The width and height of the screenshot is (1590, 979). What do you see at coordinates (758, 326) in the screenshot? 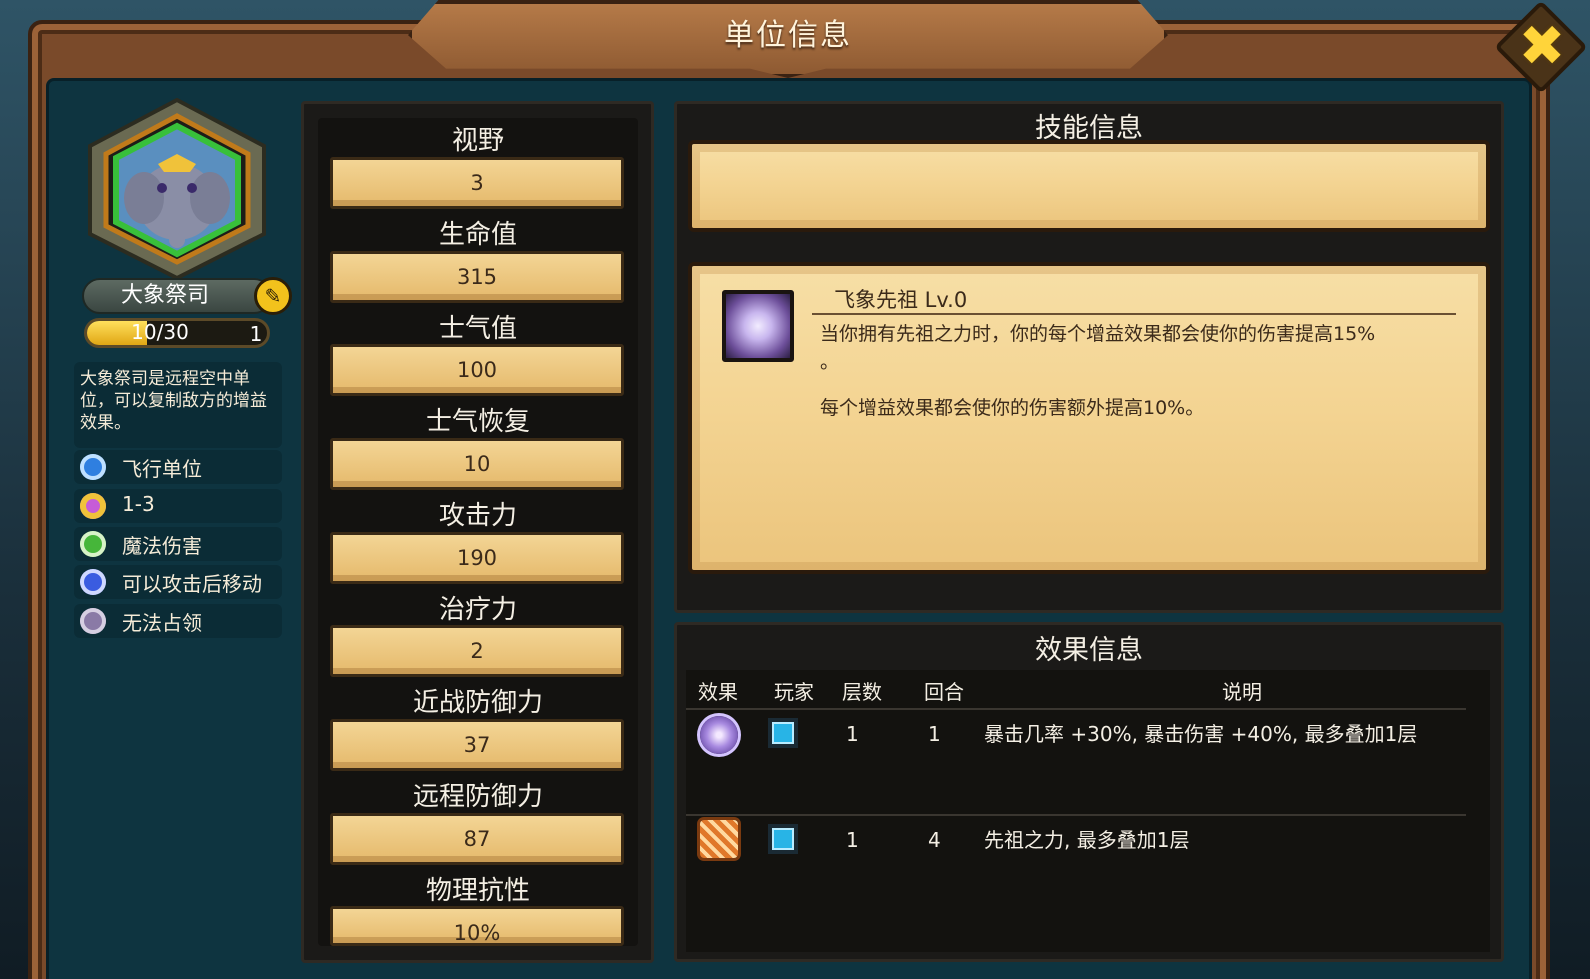
I see `elephant-spirit-icon` at bounding box center [758, 326].